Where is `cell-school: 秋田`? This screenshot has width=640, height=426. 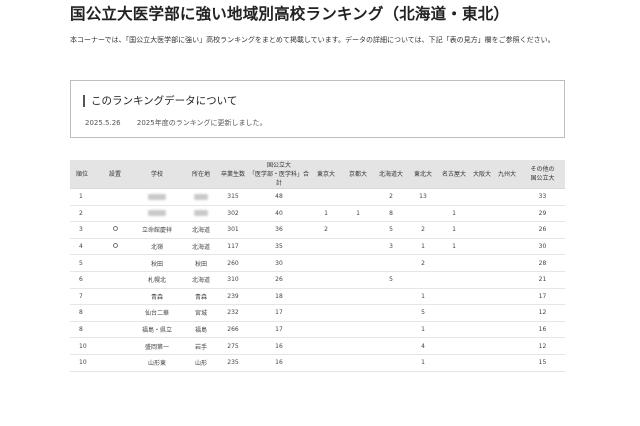
cell-school: 秋田 is located at coordinates (157, 263).